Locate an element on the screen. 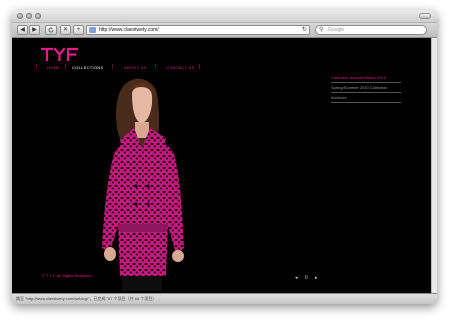  copyright-text: © T Y F All Rights Reserved is located at coordinates (67, 275).